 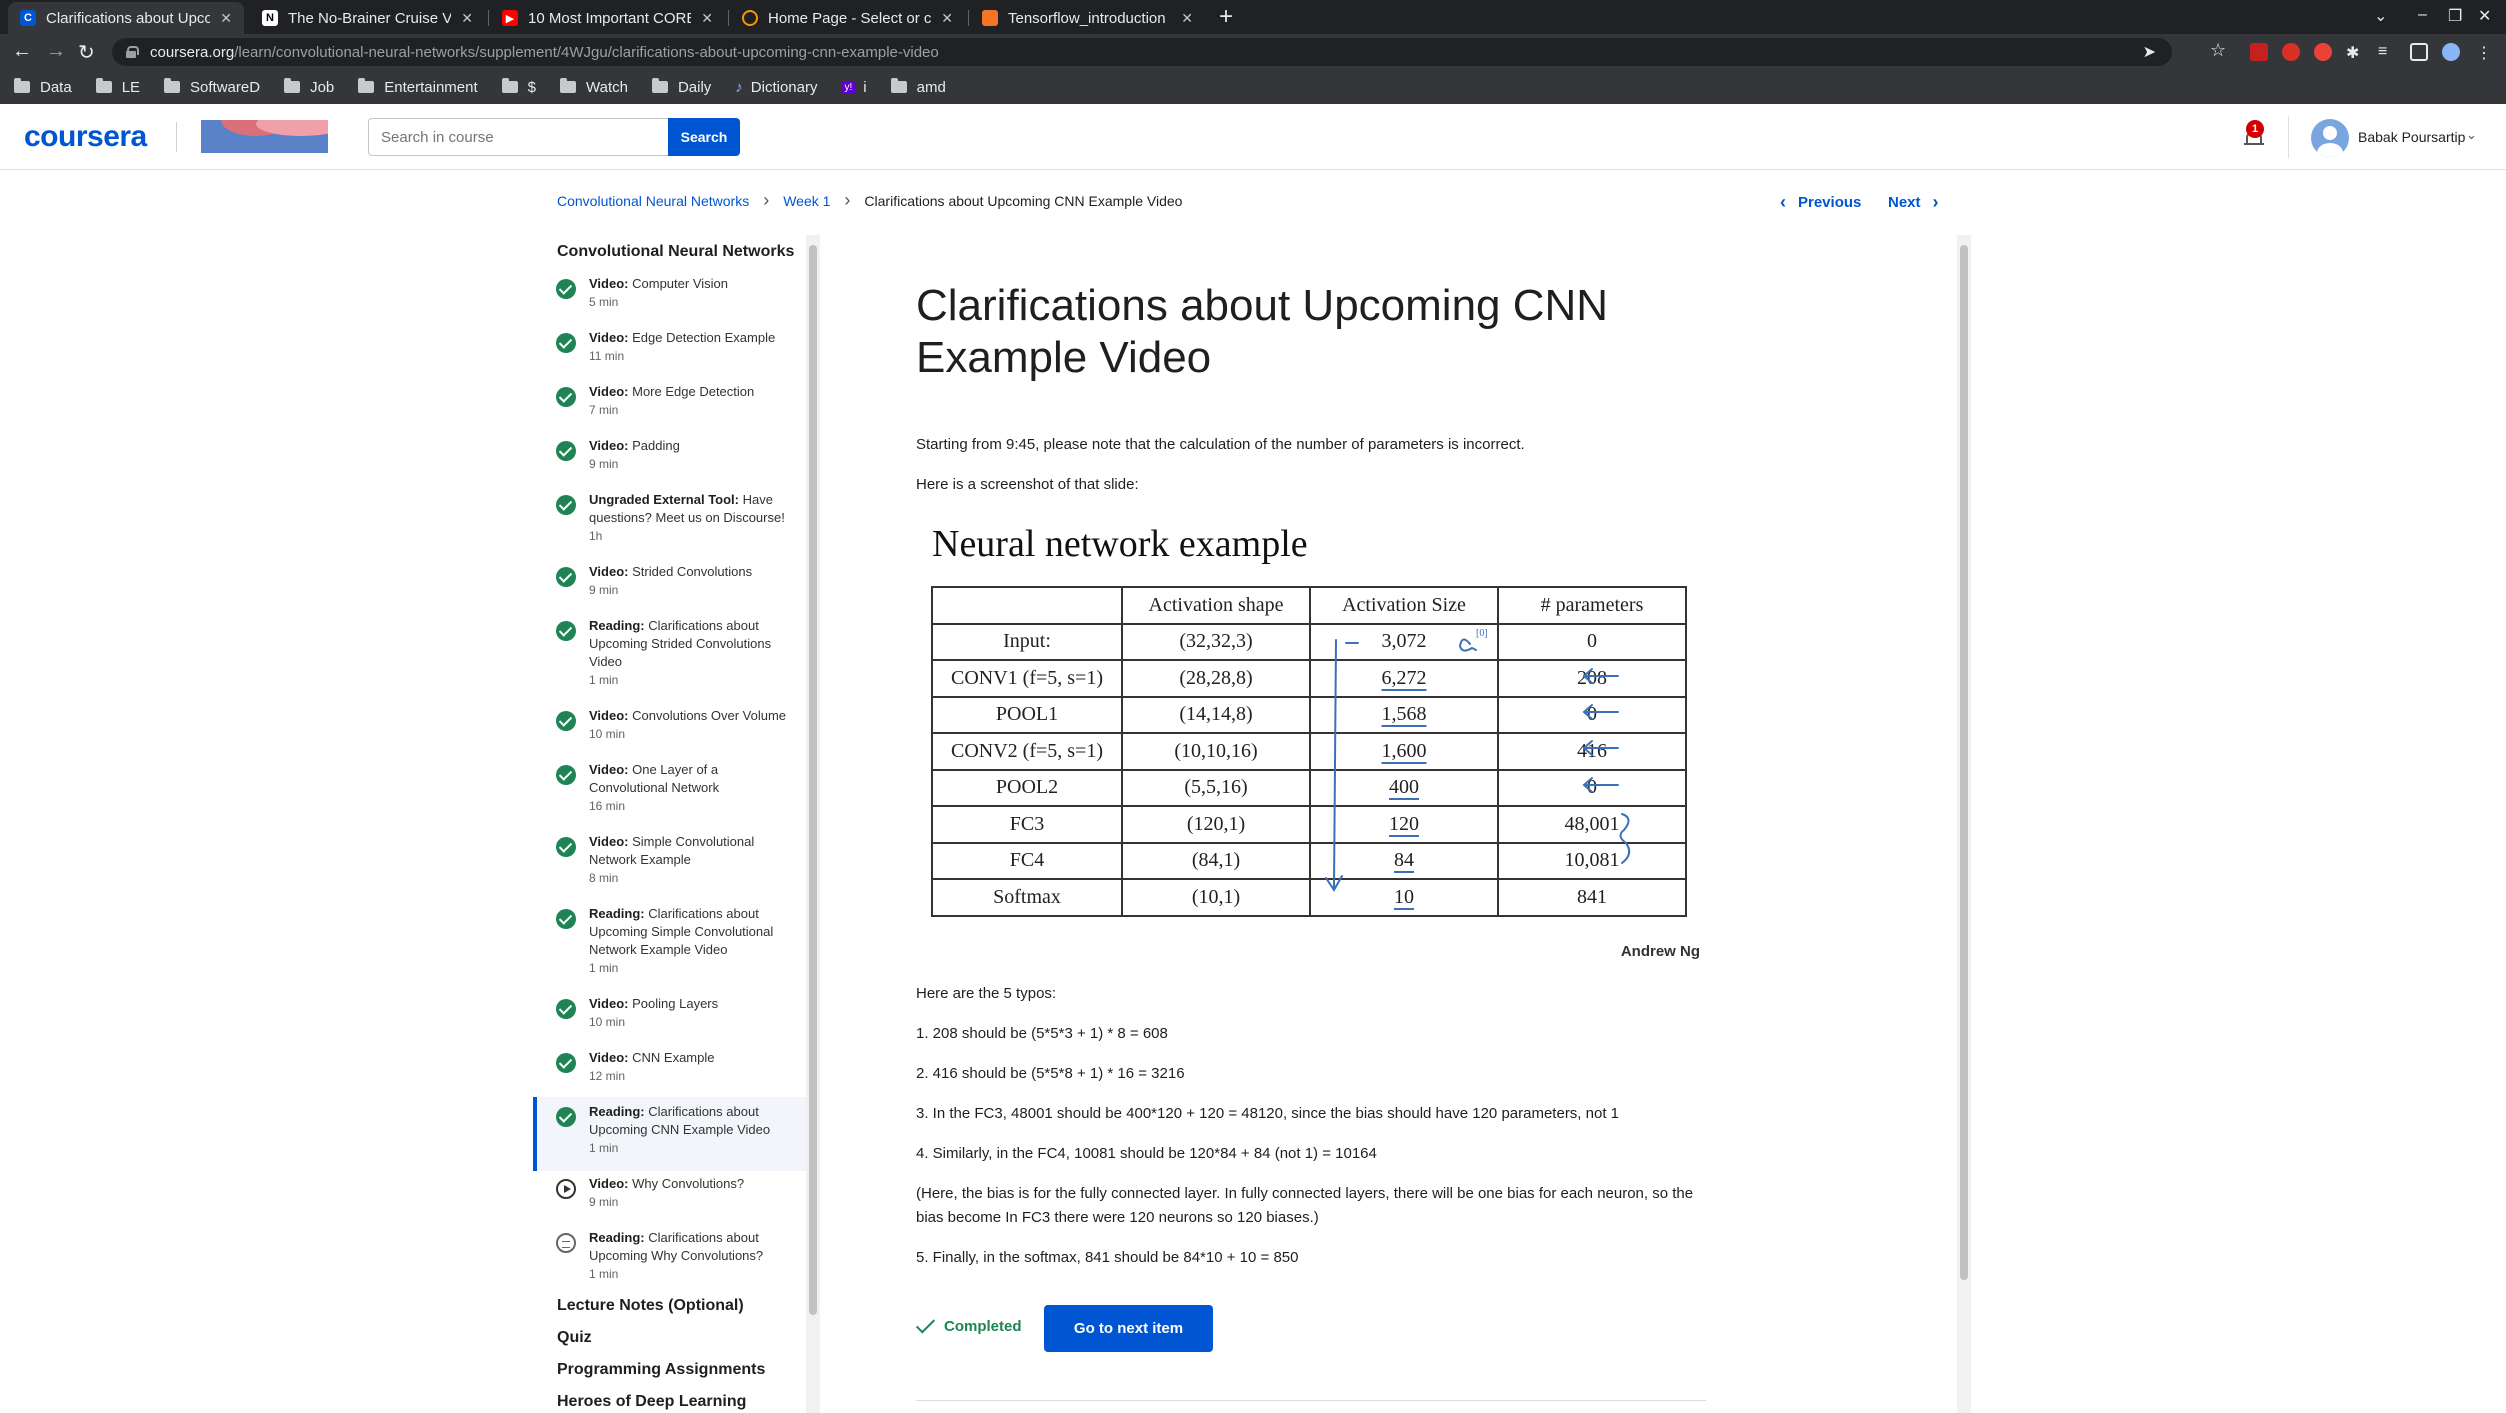 What do you see at coordinates (1913, 202) in the screenshot?
I see `next-button: Next ›` at bounding box center [1913, 202].